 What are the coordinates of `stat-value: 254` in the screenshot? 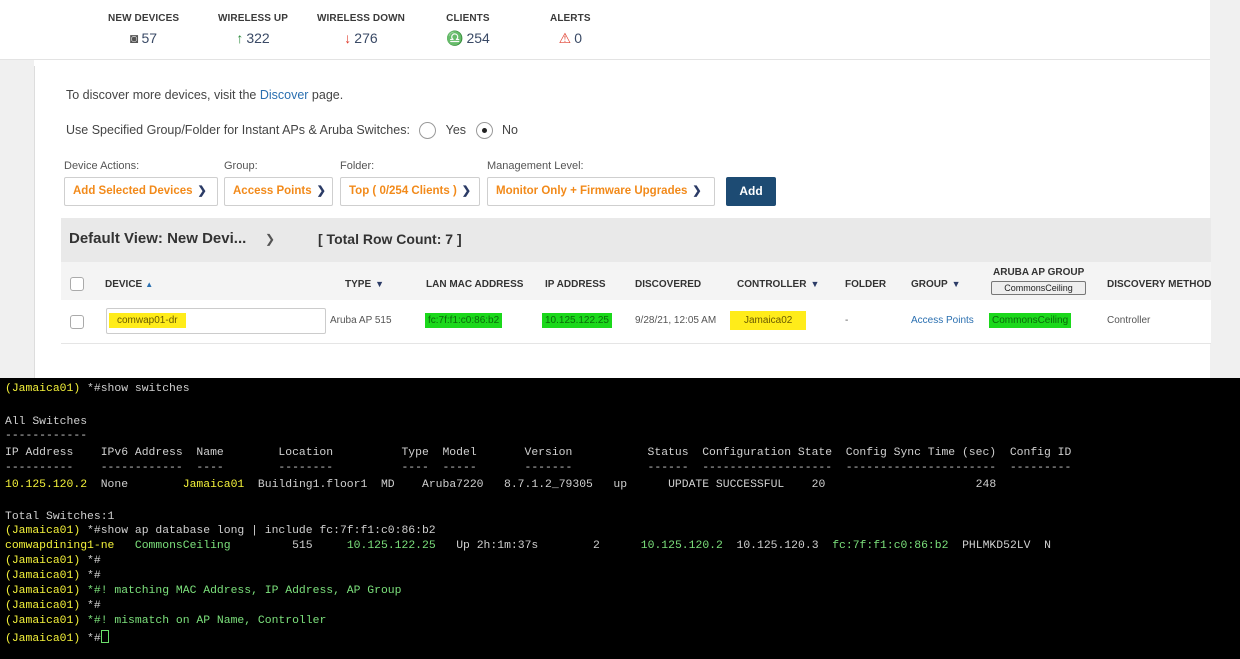 It's located at (478, 38).